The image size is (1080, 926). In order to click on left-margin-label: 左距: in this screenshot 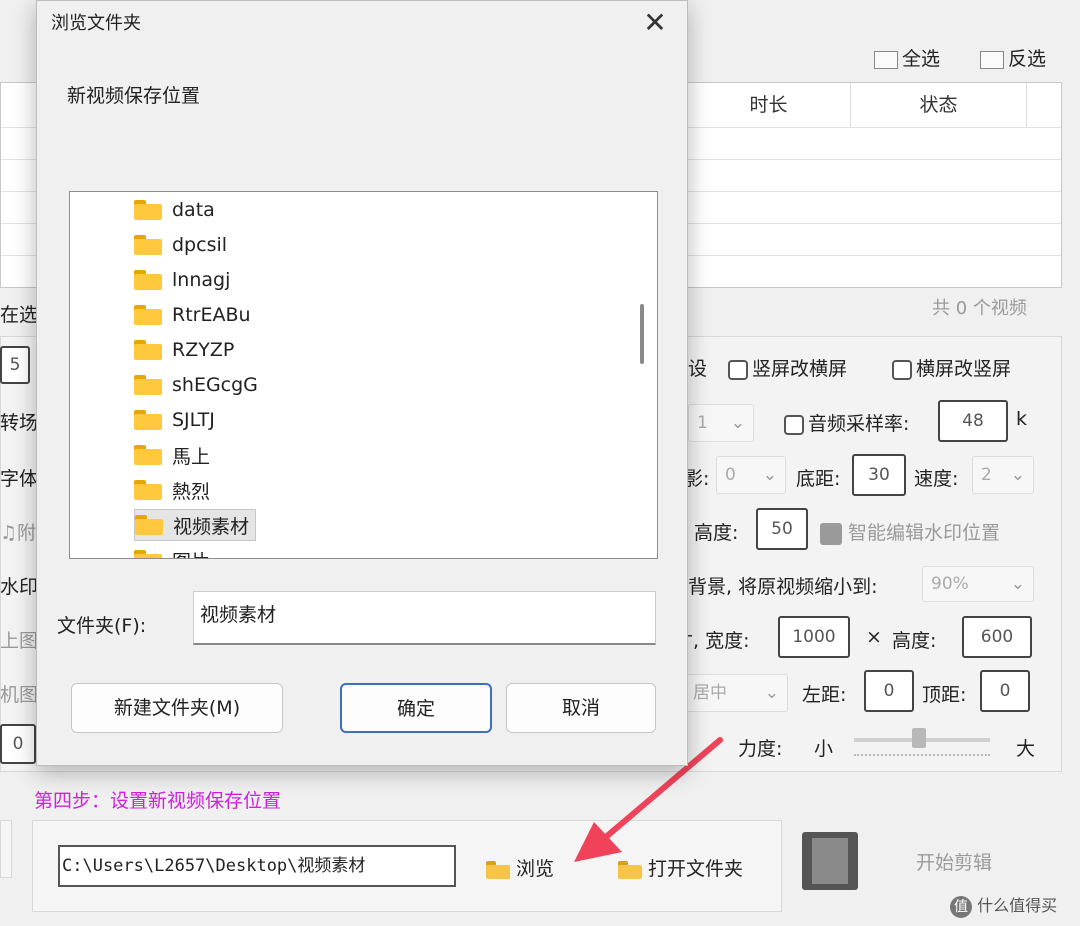, I will do `click(824, 695)`.